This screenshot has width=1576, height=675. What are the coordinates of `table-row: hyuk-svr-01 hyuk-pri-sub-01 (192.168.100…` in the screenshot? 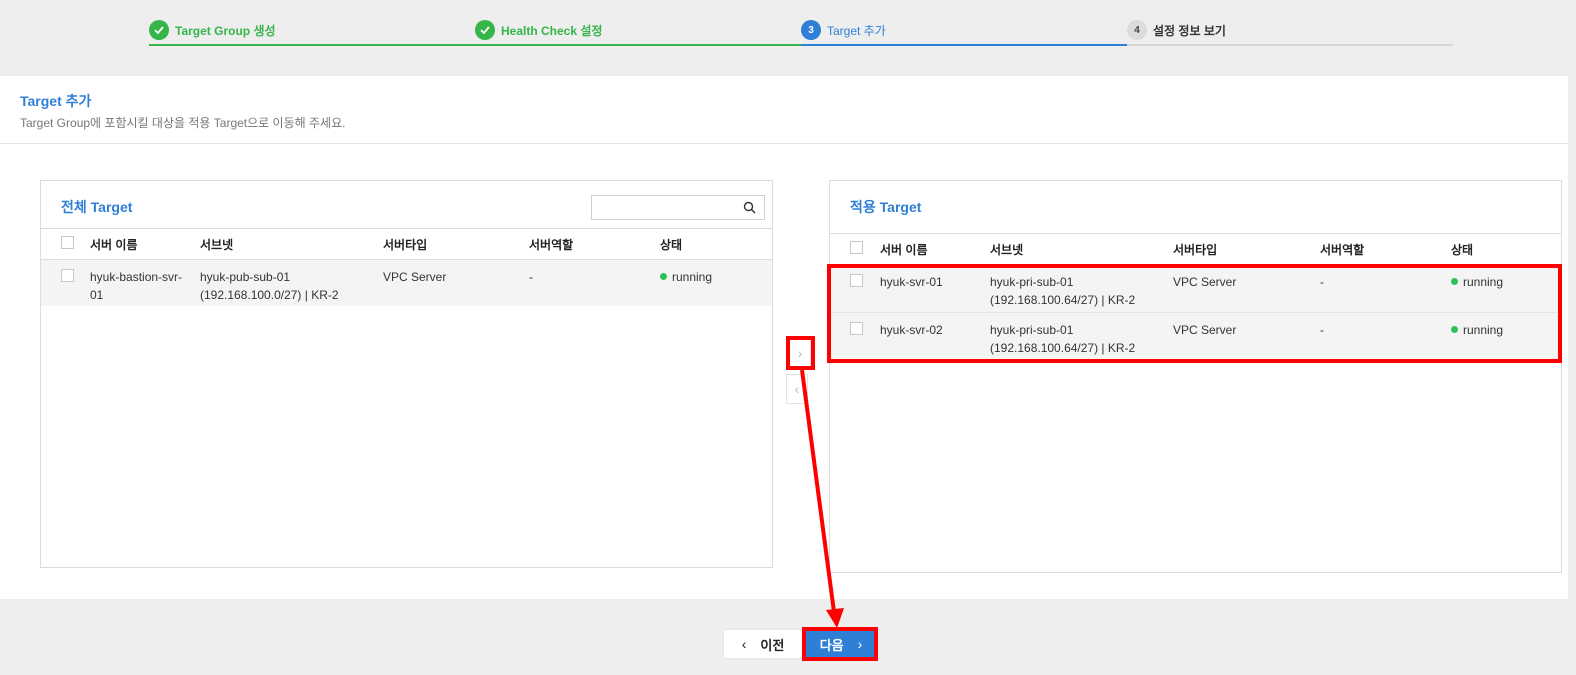 It's located at (1195, 288).